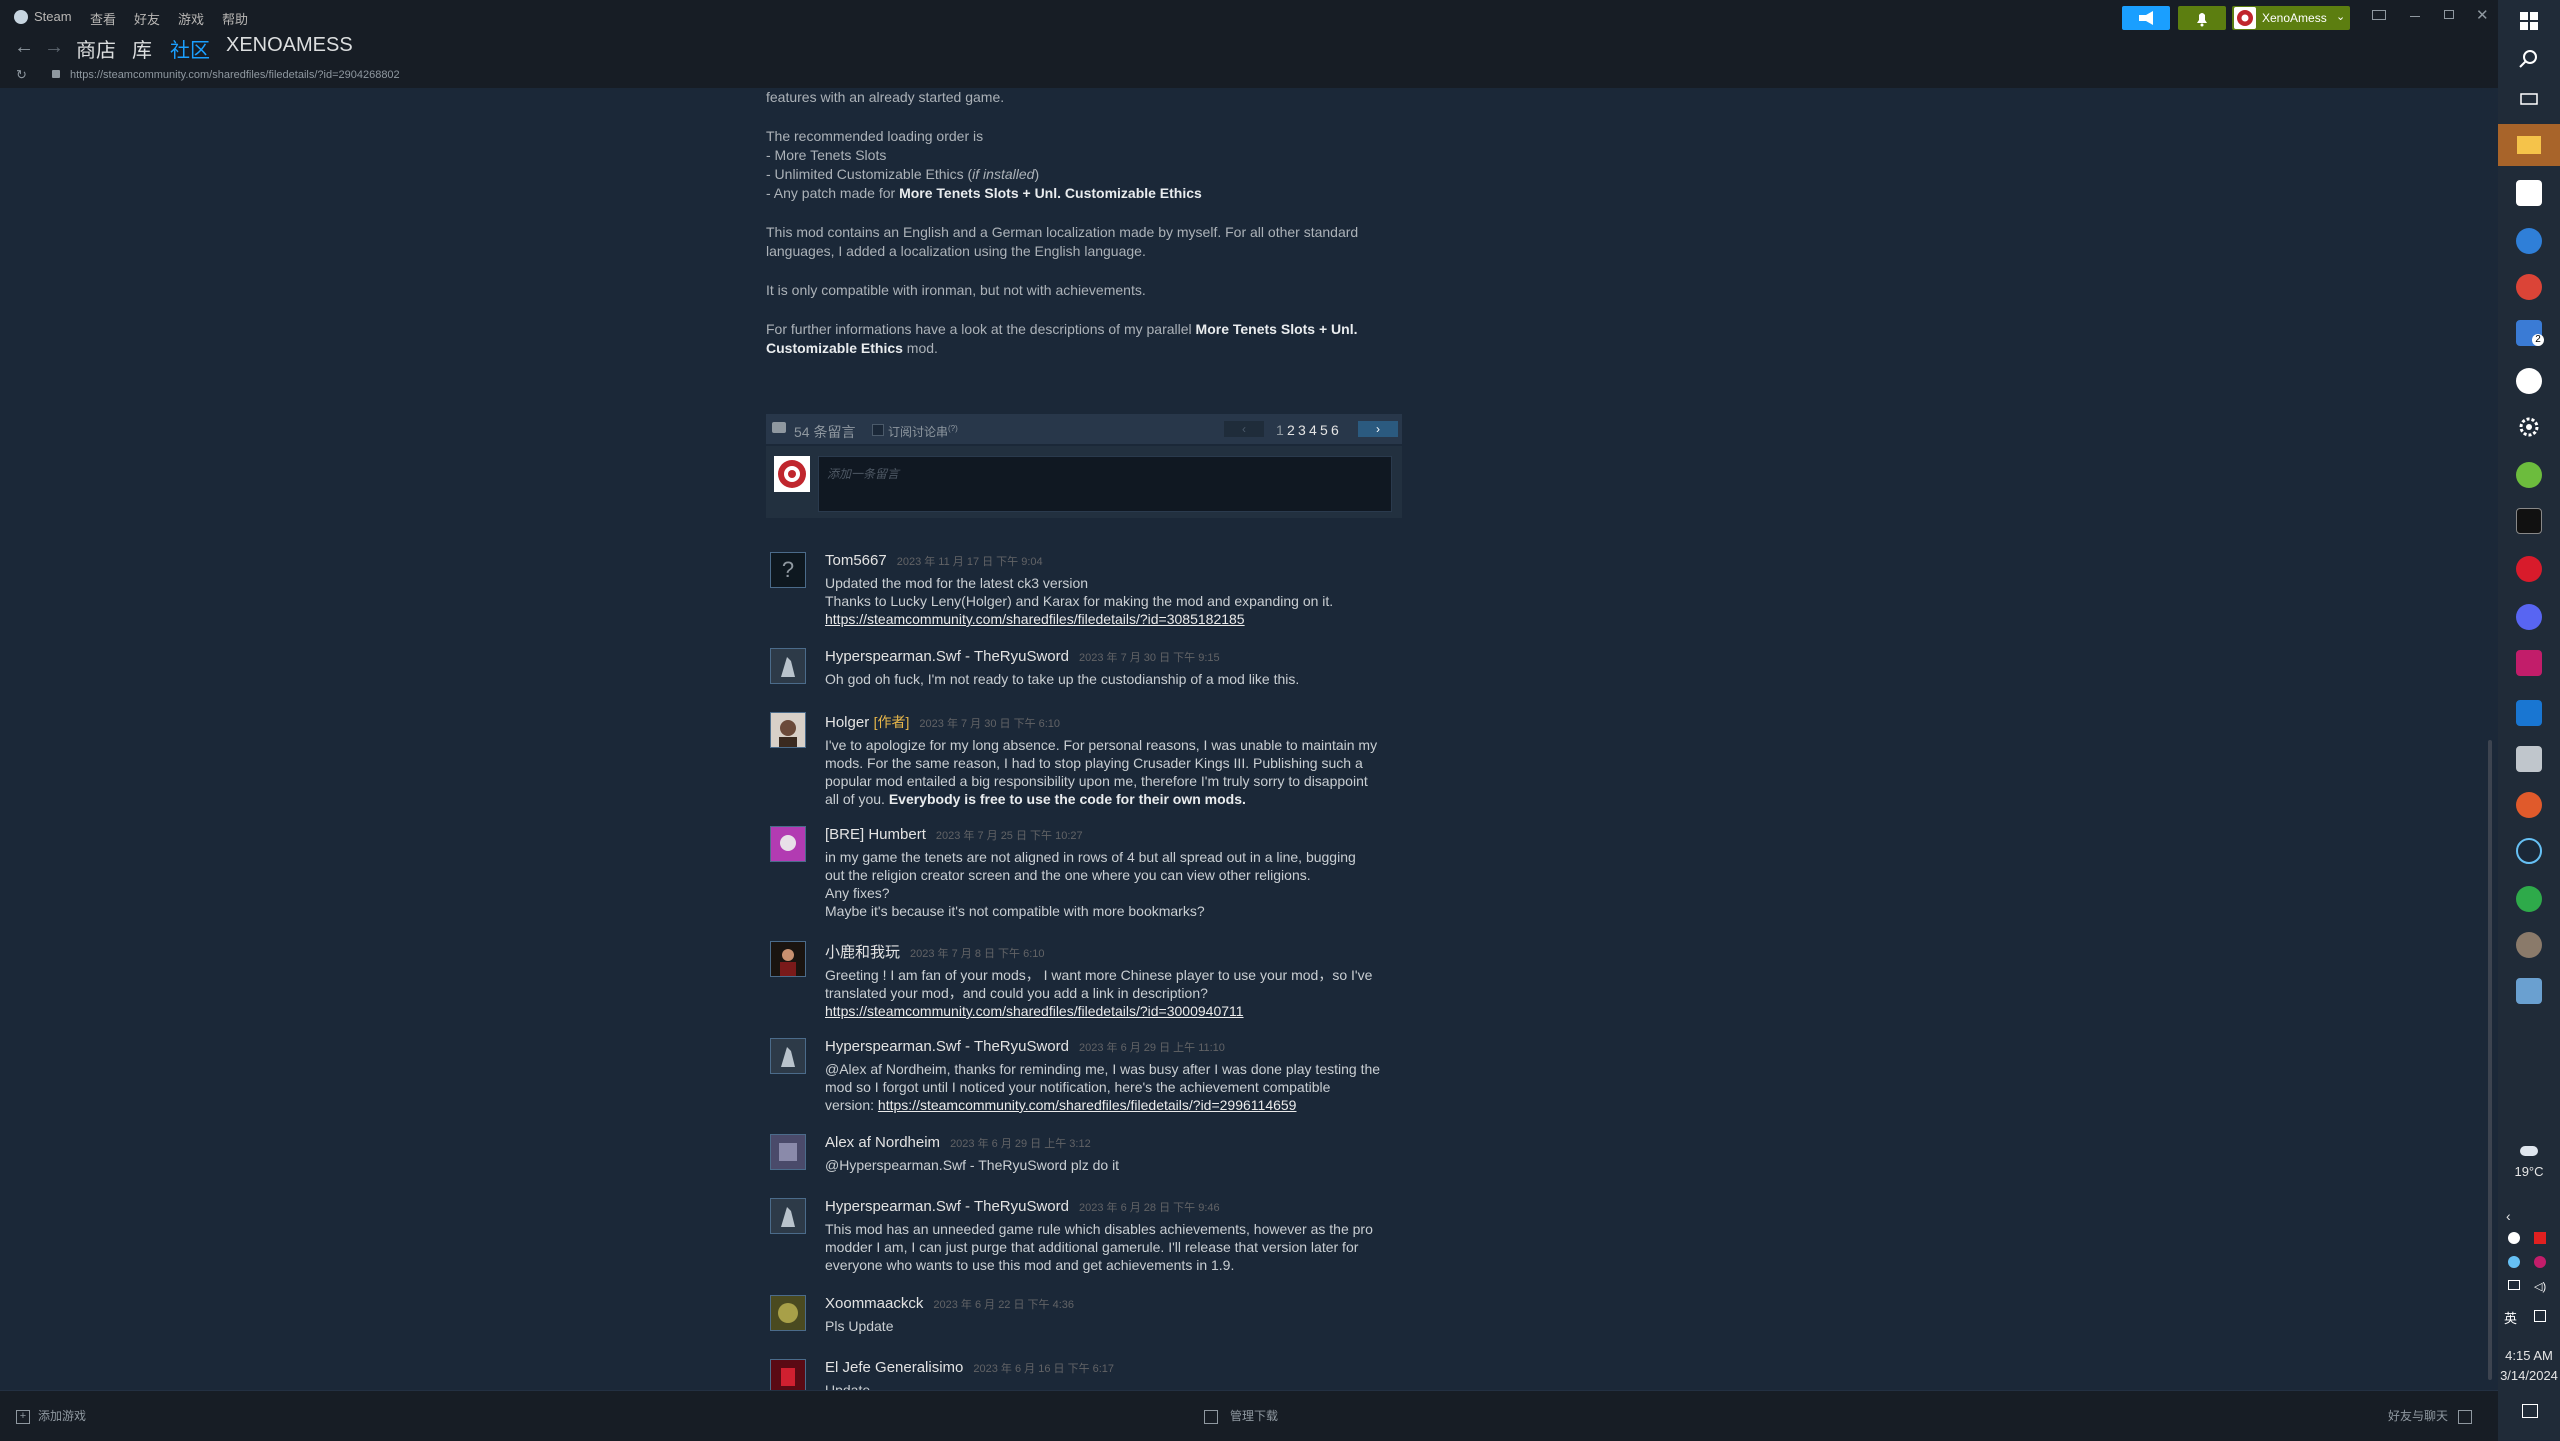  I want to click on manage-downloads-button: 管理下载, so click(1241, 1415).